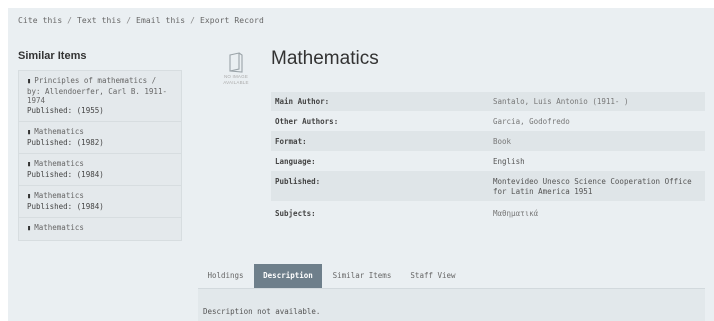 The width and height of the screenshot is (714, 321). What do you see at coordinates (100, 229) in the screenshot?
I see `similar-item: ▮ Mathematics` at bounding box center [100, 229].